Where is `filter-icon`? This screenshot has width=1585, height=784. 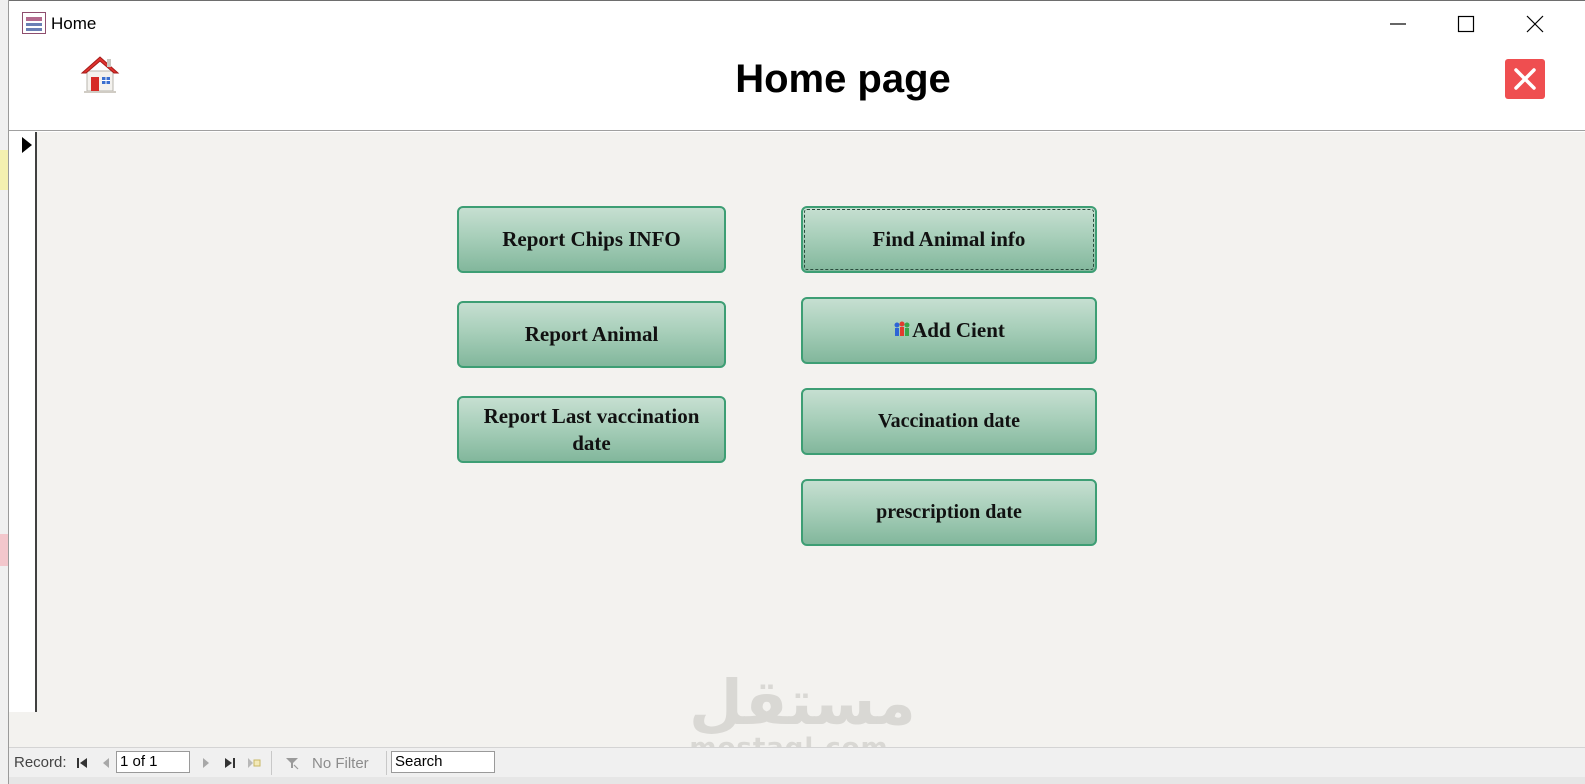 filter-icon is located at coordinates (292, 764).